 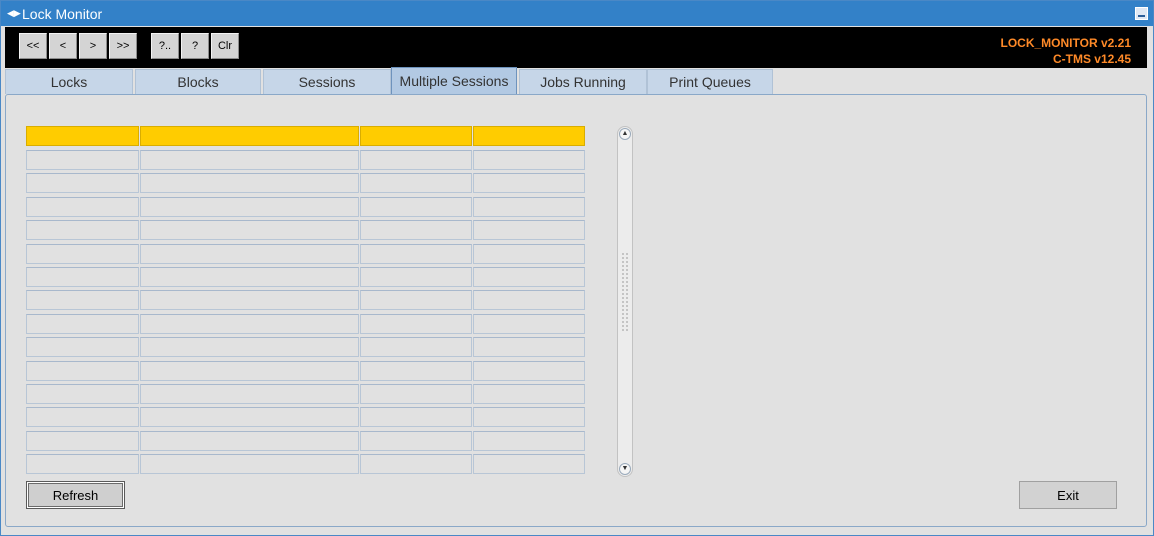 What do you see at coordinates (69, 81) in the screenshot?
I see `tab-locks: Locks` at bounding box center [69, 81].